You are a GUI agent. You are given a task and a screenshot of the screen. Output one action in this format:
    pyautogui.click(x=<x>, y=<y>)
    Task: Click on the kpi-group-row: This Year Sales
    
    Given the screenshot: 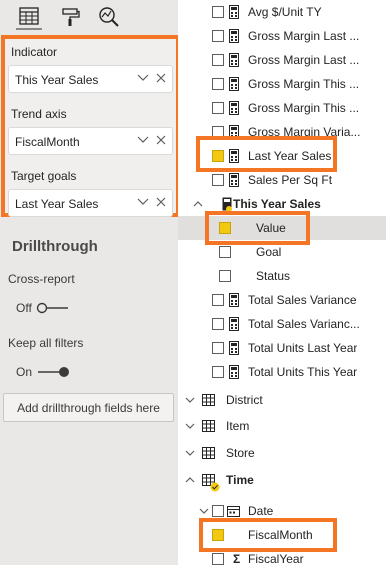 What is the action you would take?
    pyautogui.click(x=282, y=204)
    